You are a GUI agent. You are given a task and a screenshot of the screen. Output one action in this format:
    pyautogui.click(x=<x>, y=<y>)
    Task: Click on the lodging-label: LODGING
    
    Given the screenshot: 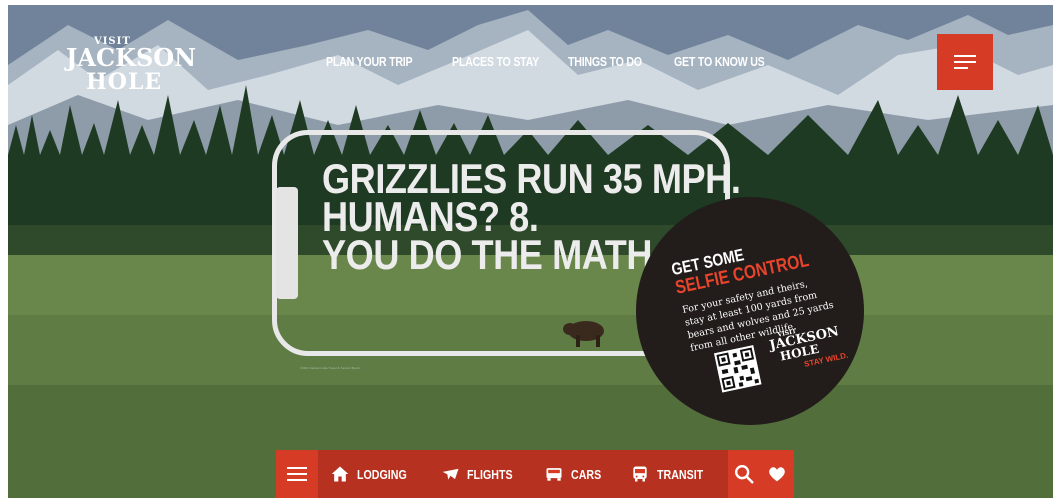 What is the action you would take?
    pyautogui.click(x=382, y=474)
    